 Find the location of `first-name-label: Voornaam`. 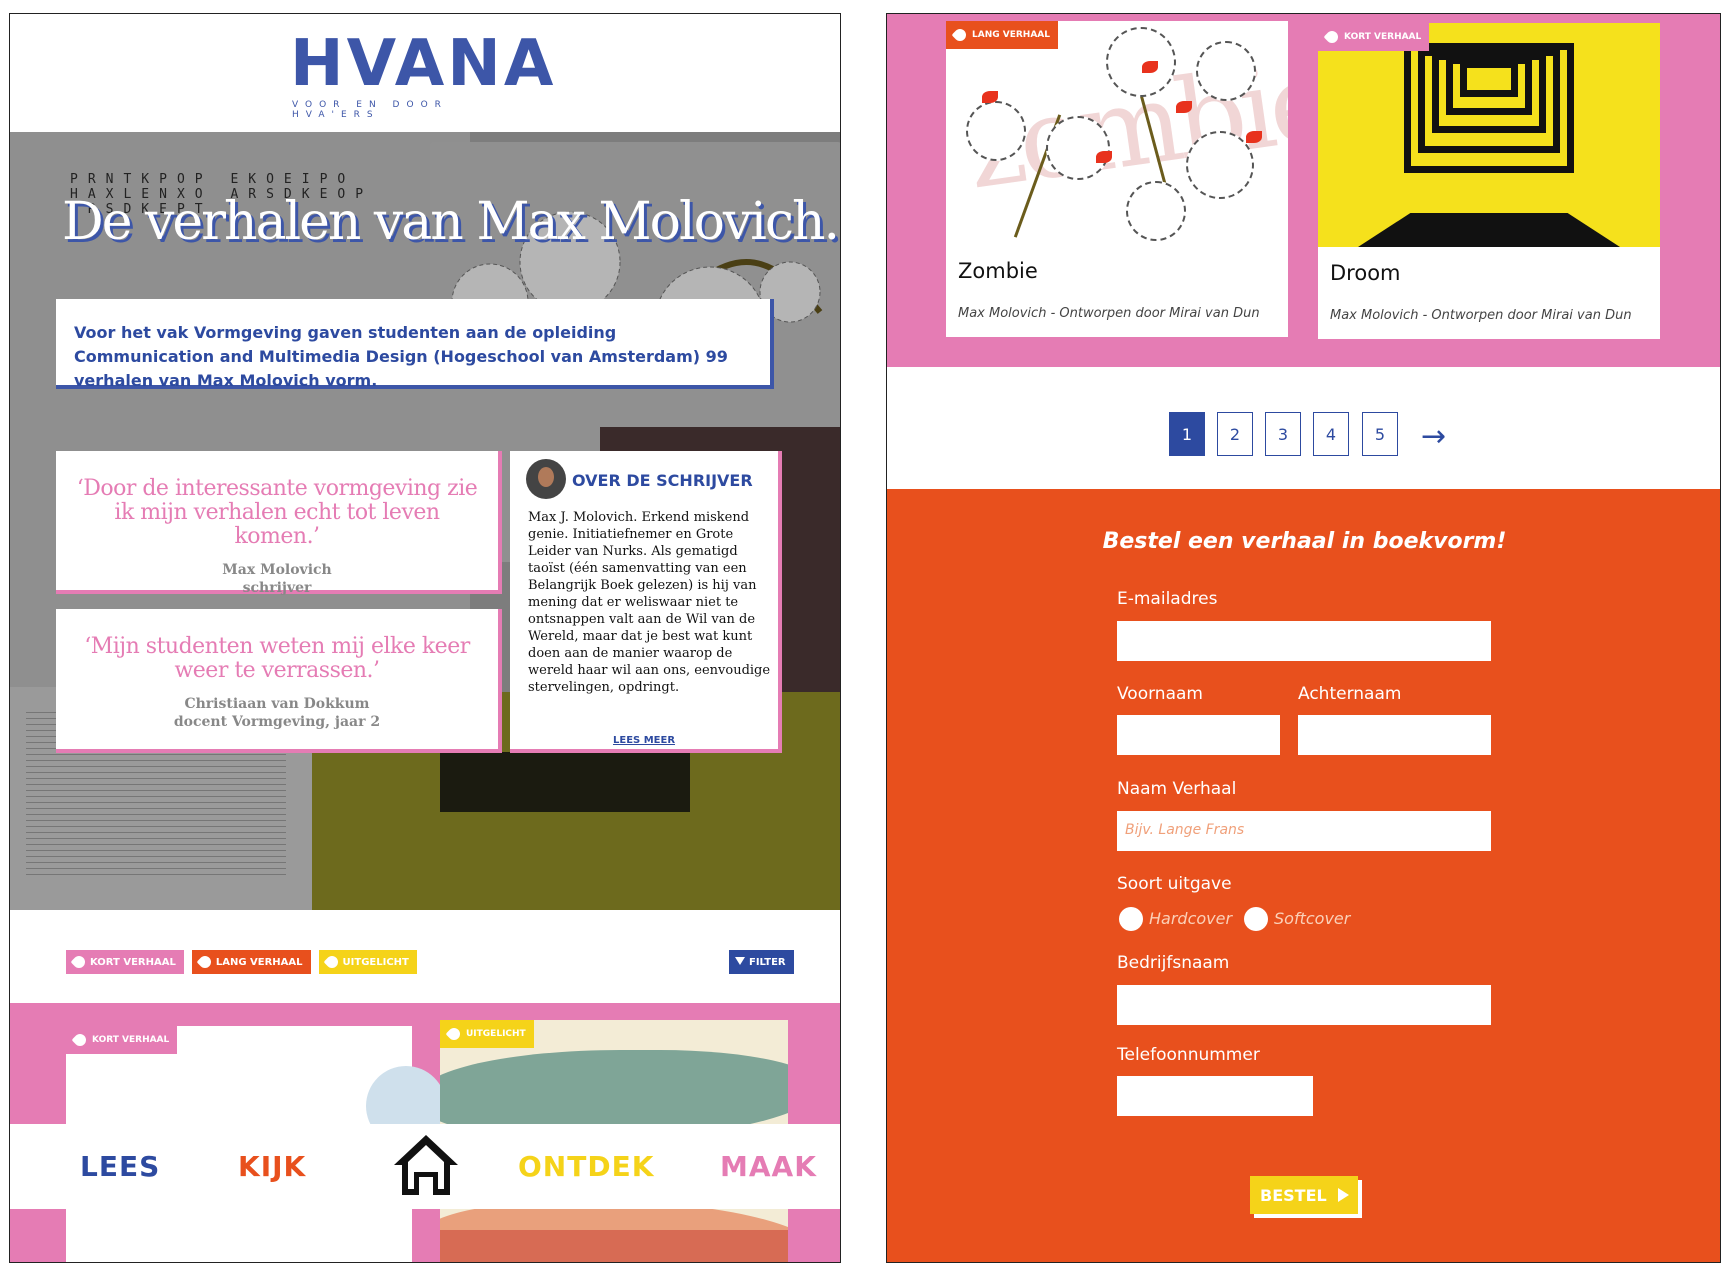

first-name-label: Voornaam is located at coordinates (1160, 694).